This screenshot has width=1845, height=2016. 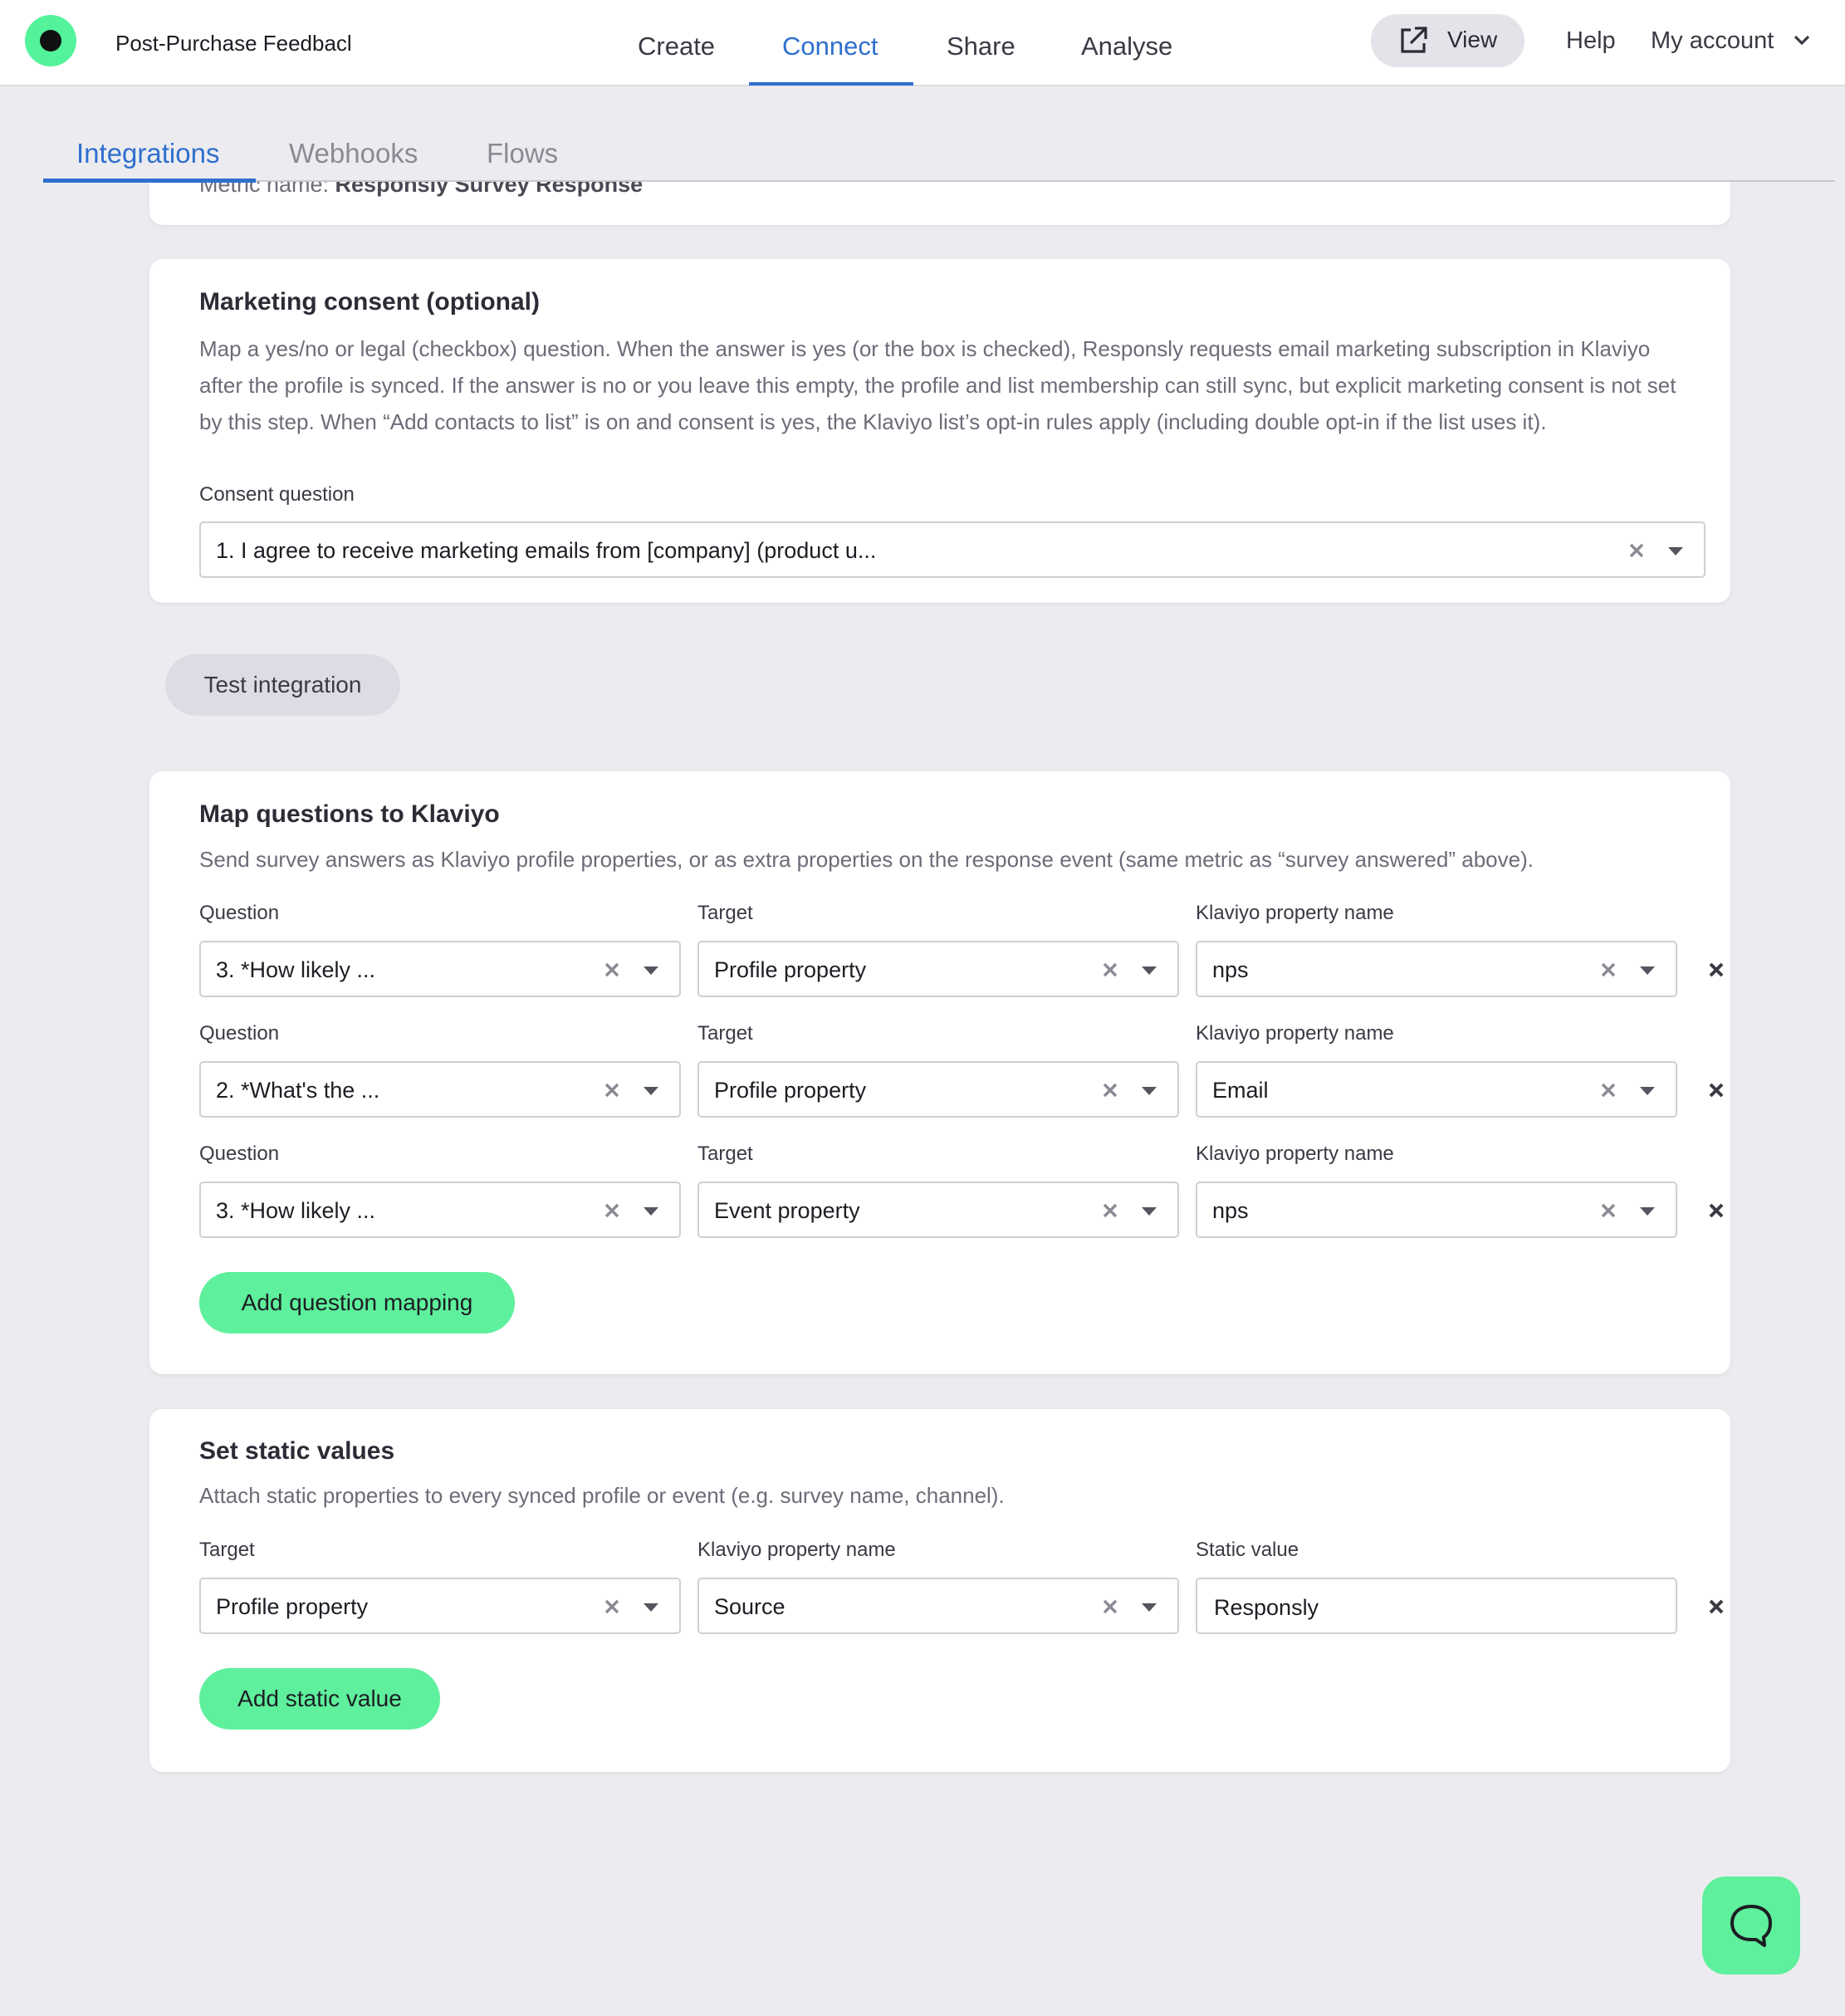 What do you see at coordinates (149, 181) in the screenshot?
I see `subtab-active-indicator` at bounding box center [149, 181].